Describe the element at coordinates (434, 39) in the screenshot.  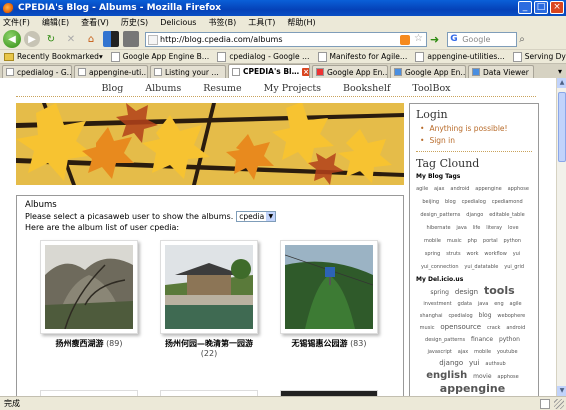
I see `go-arrow-icon: ➜` at that location.